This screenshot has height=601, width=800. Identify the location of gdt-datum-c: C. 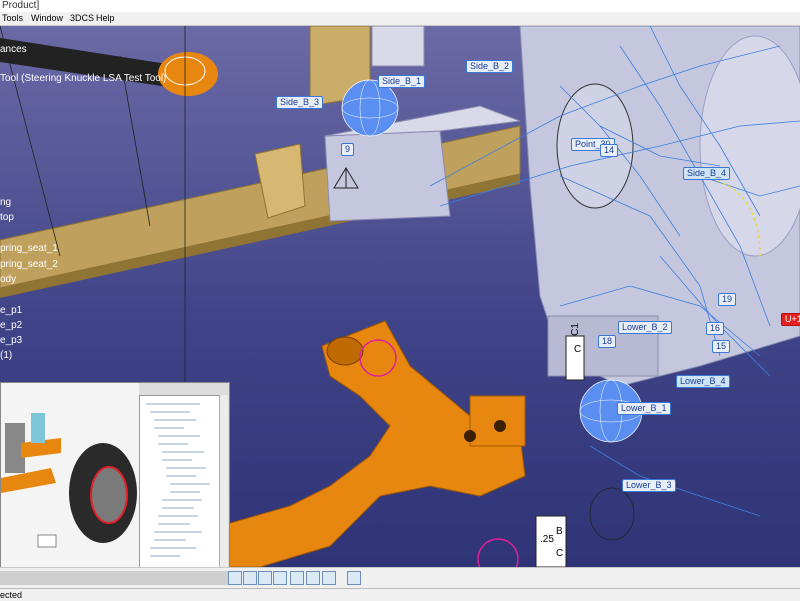
(560, 553).